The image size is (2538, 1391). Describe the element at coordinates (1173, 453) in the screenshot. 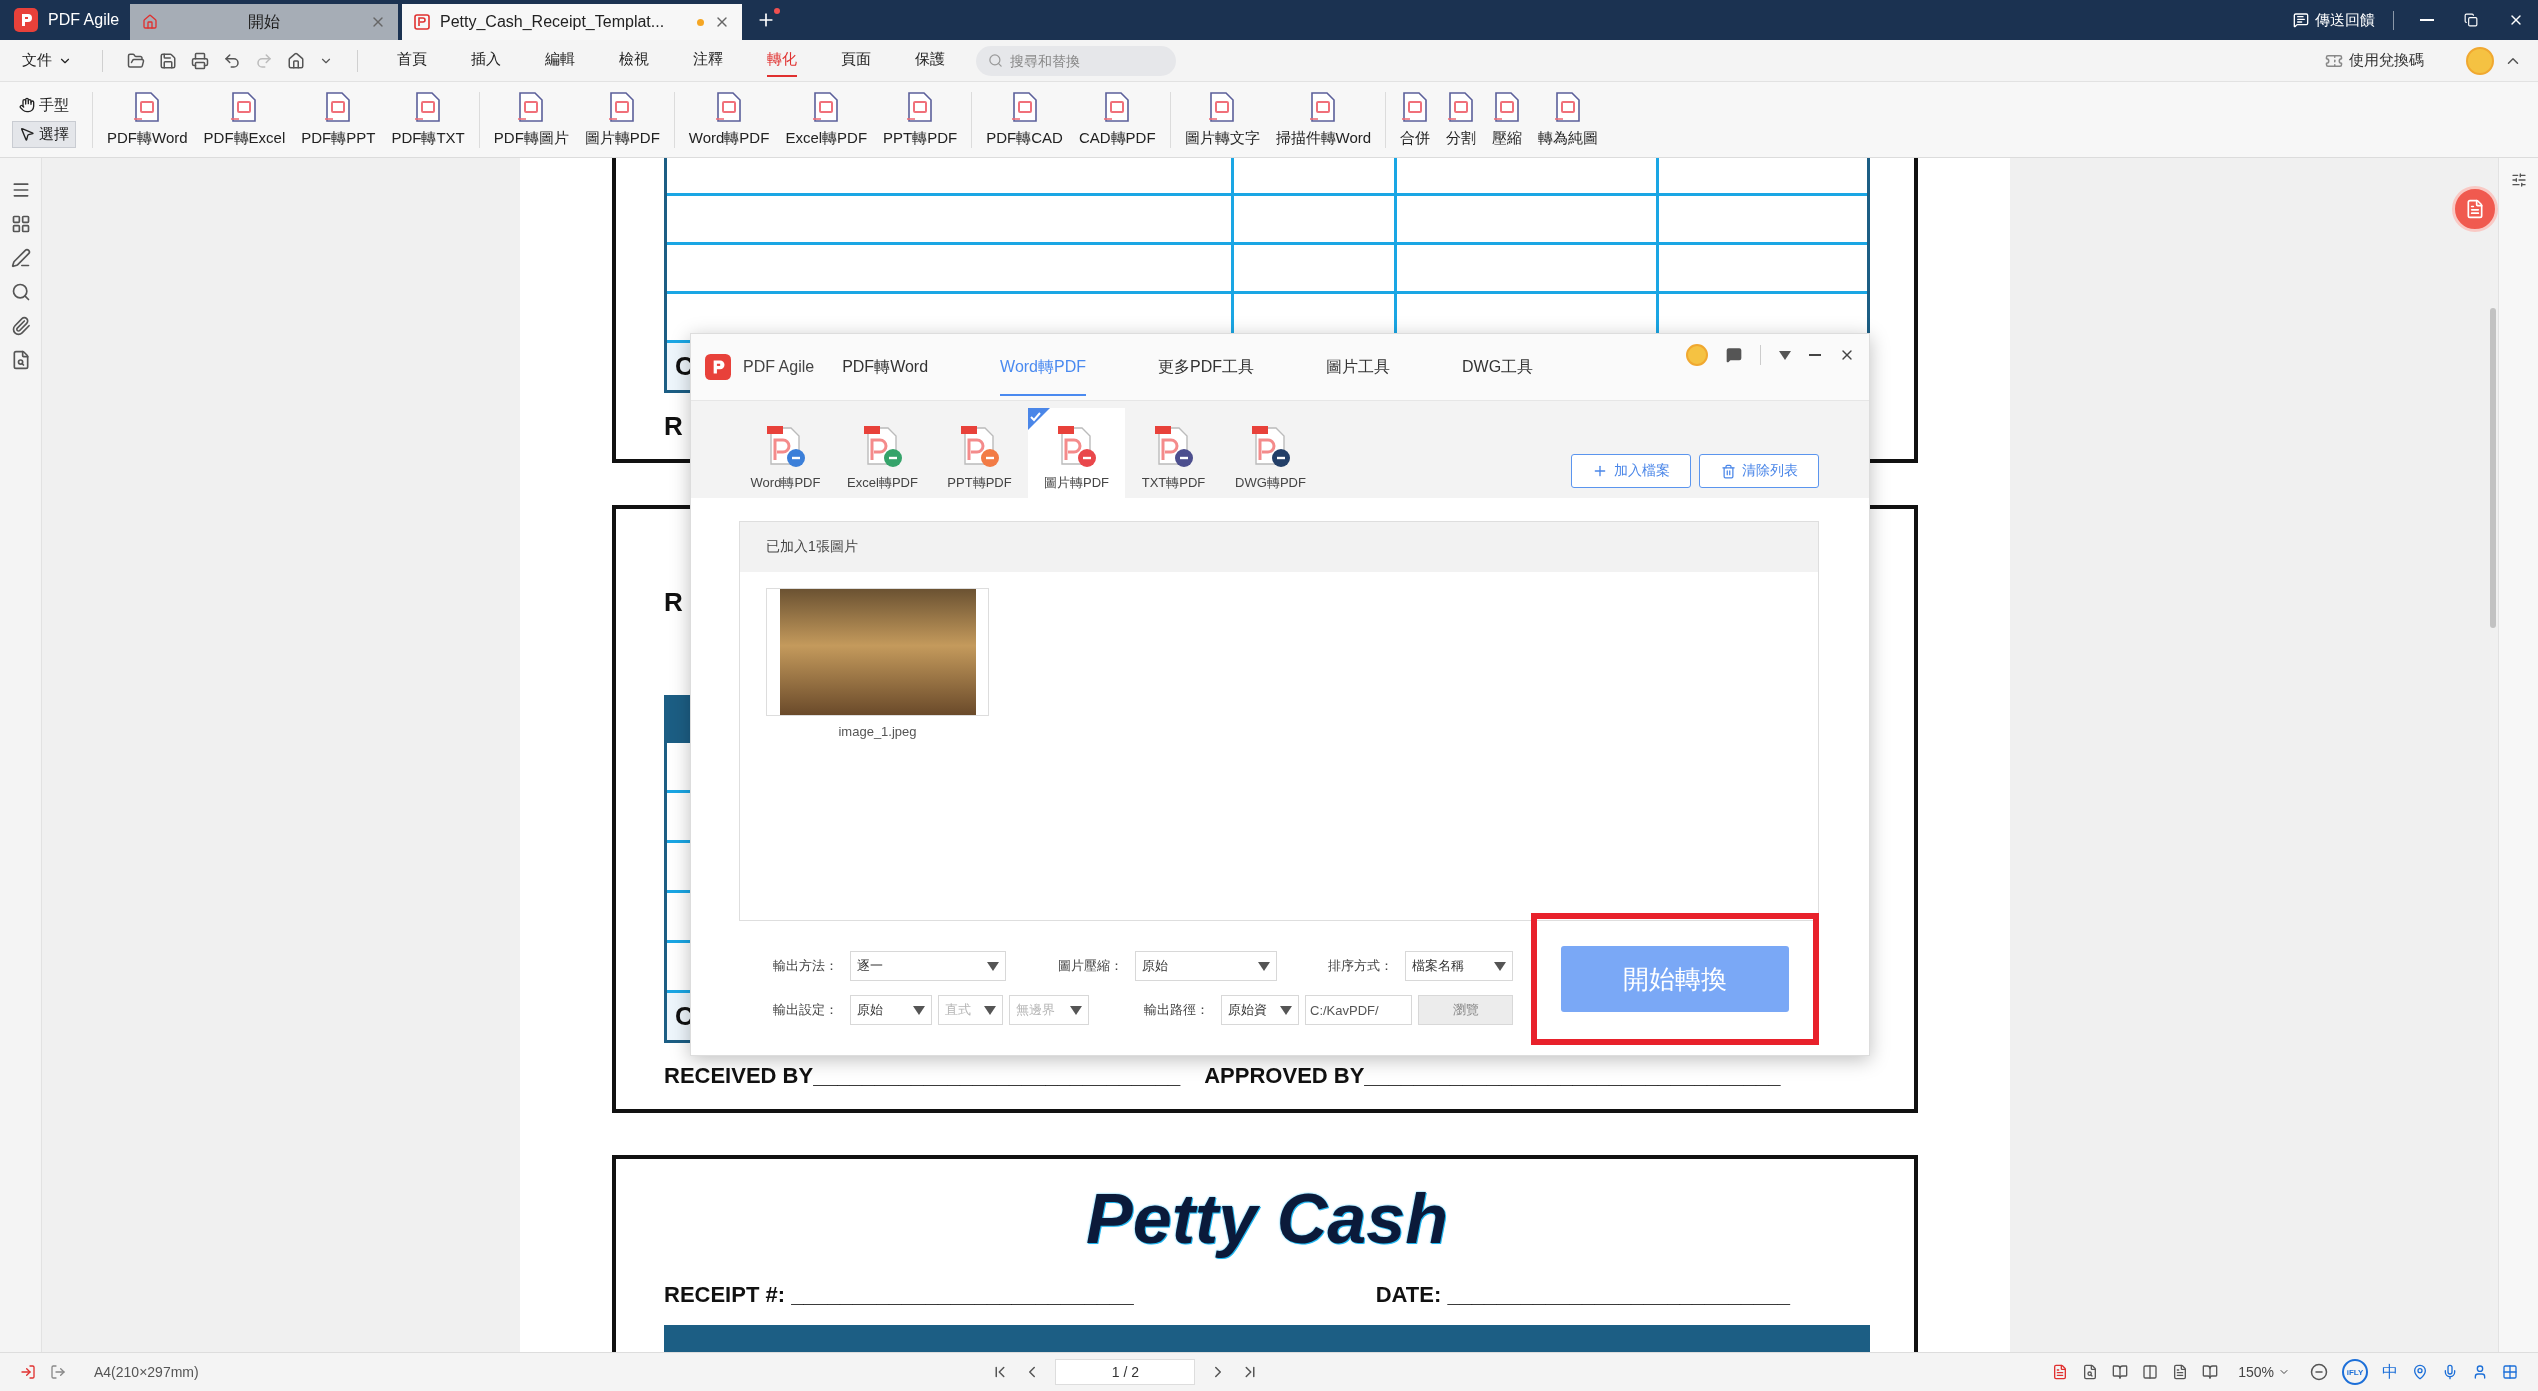

I see `convert-type-tab: TXT轉PDF` at that location.